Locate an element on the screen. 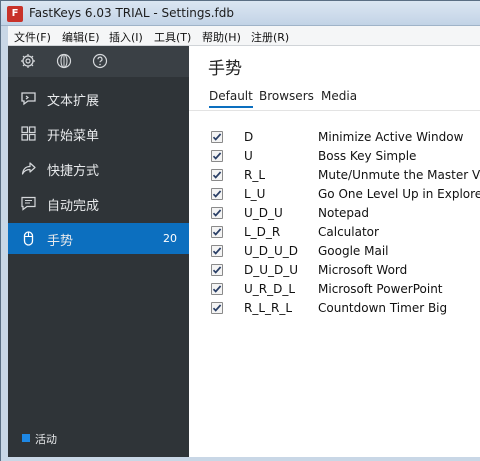 The height and width of the screenshot is (461, 480). sidebar-item-label: 开始菜单 is located at coordinates (73, 136).